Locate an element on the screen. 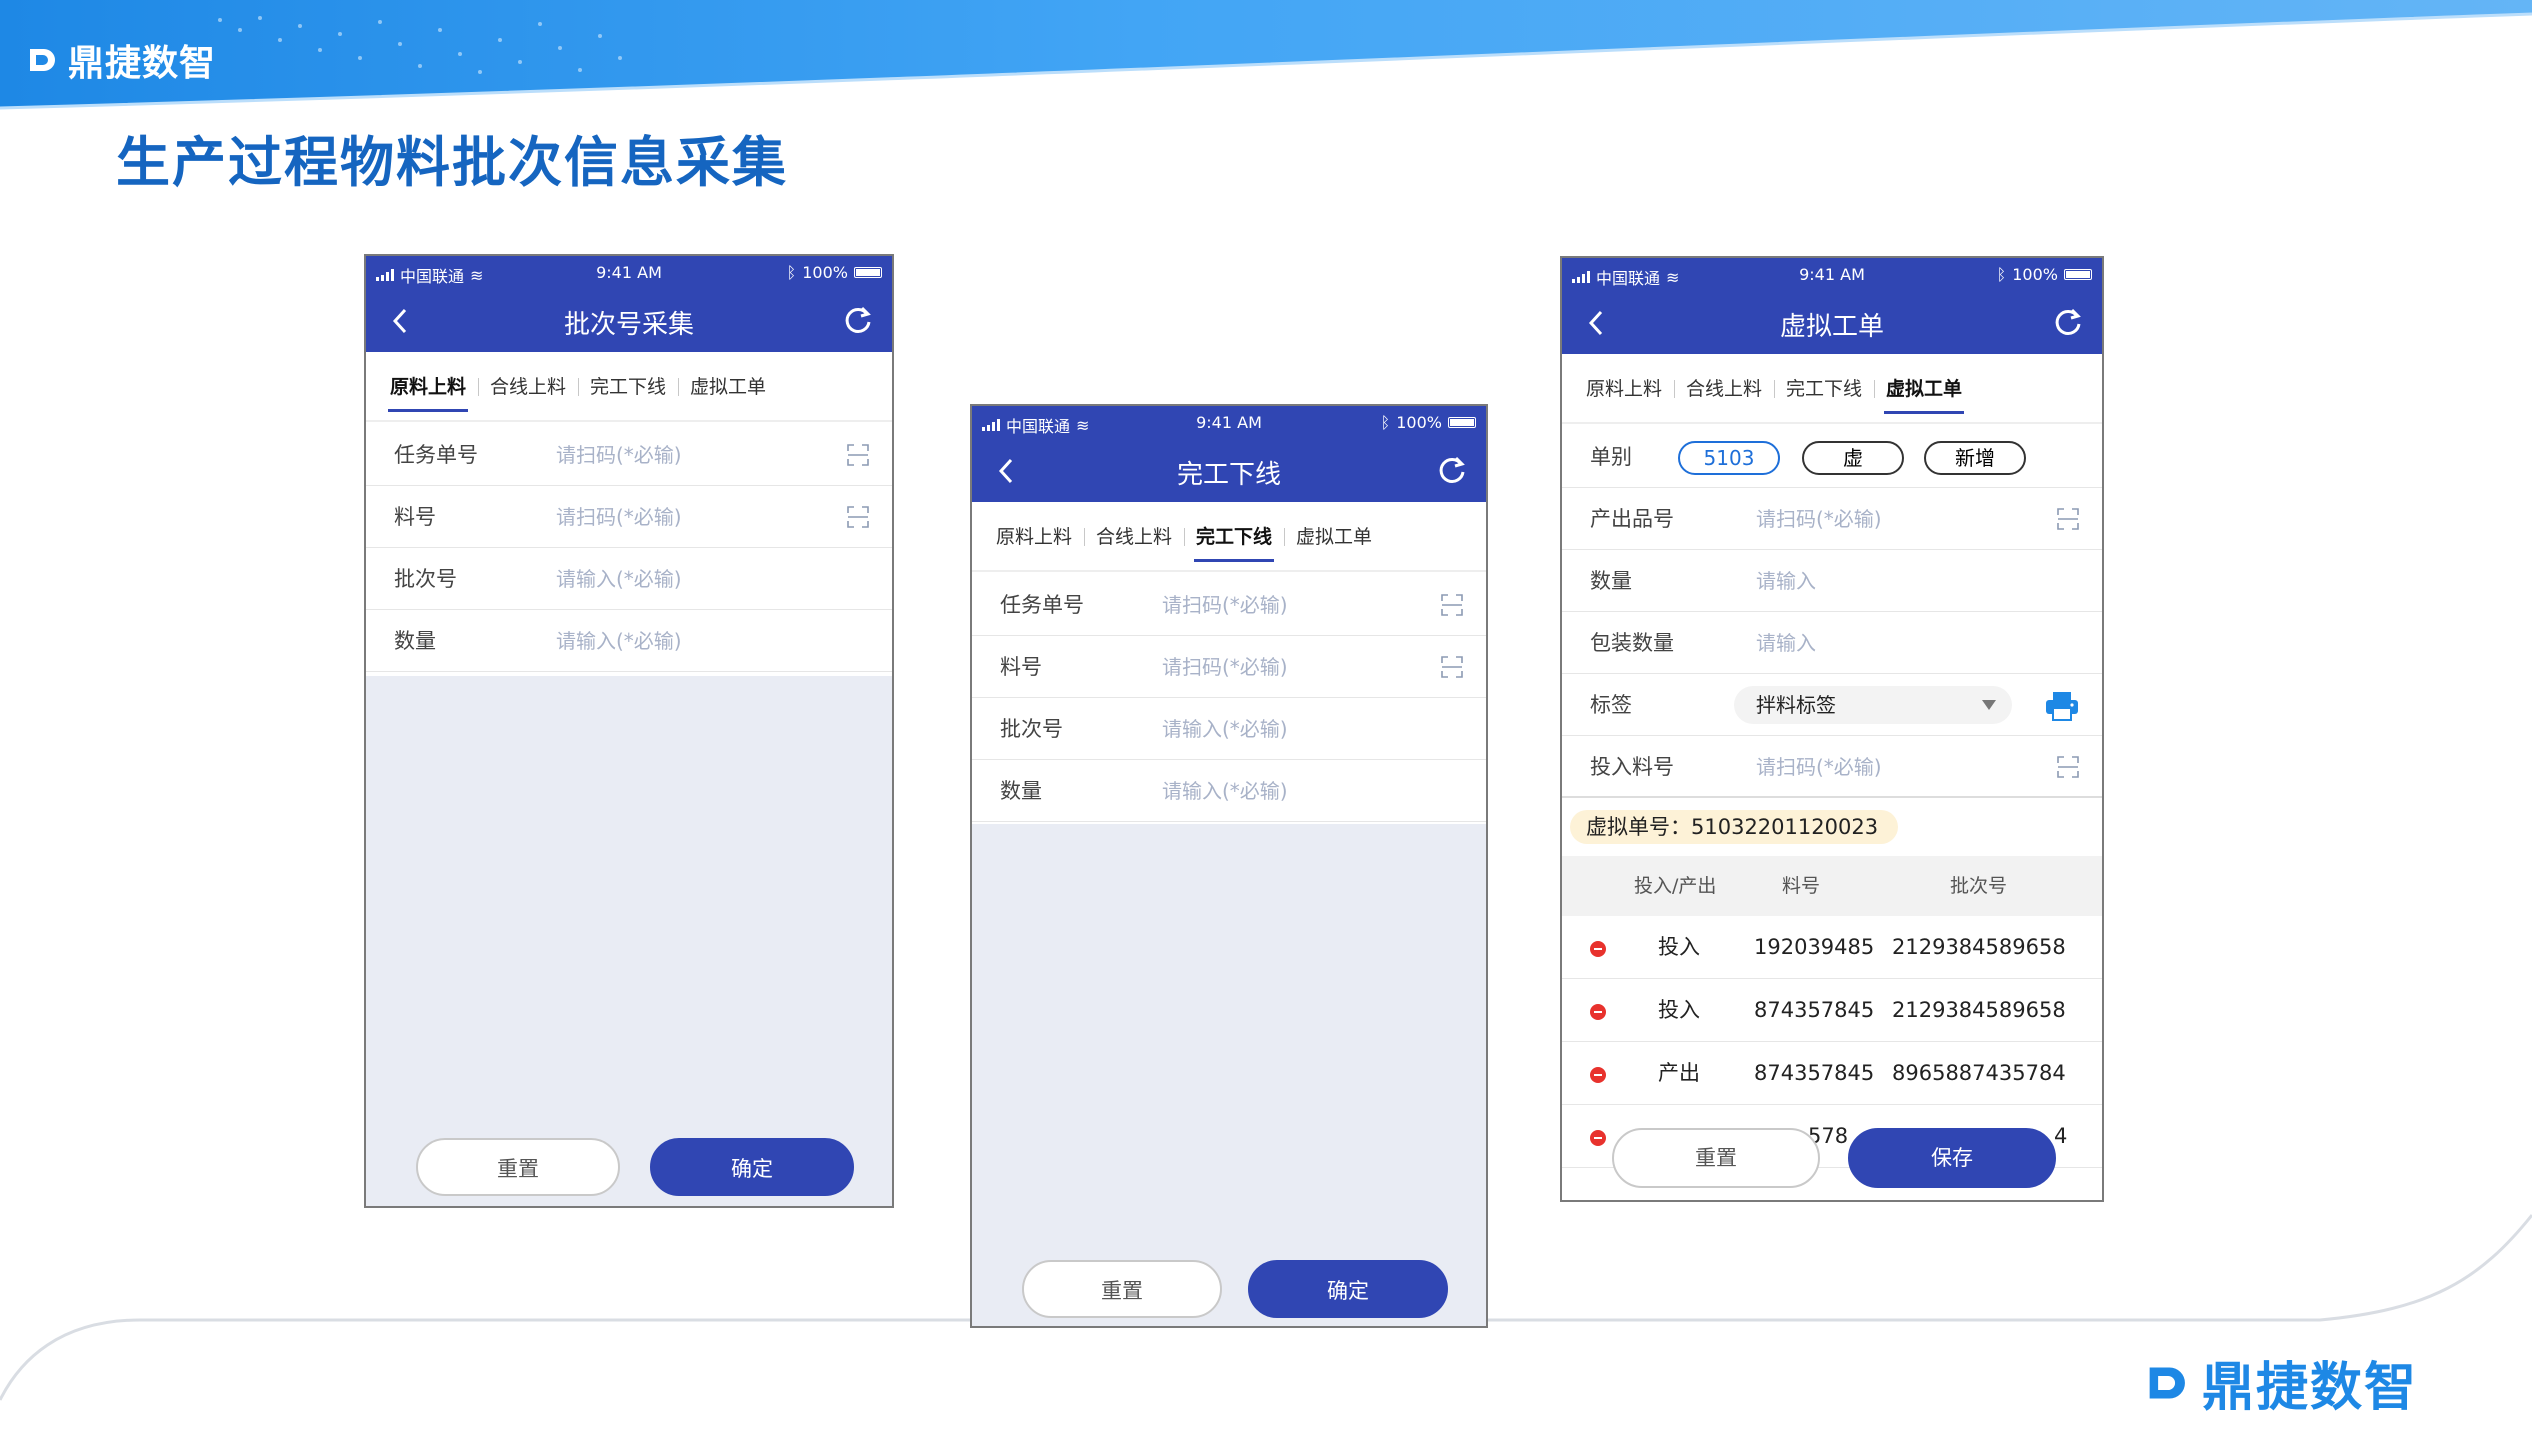 This screenshot has height=1432, width=2532. slide-title: 生产过程物料批次信息采集 is located at coordinates (452, 162).